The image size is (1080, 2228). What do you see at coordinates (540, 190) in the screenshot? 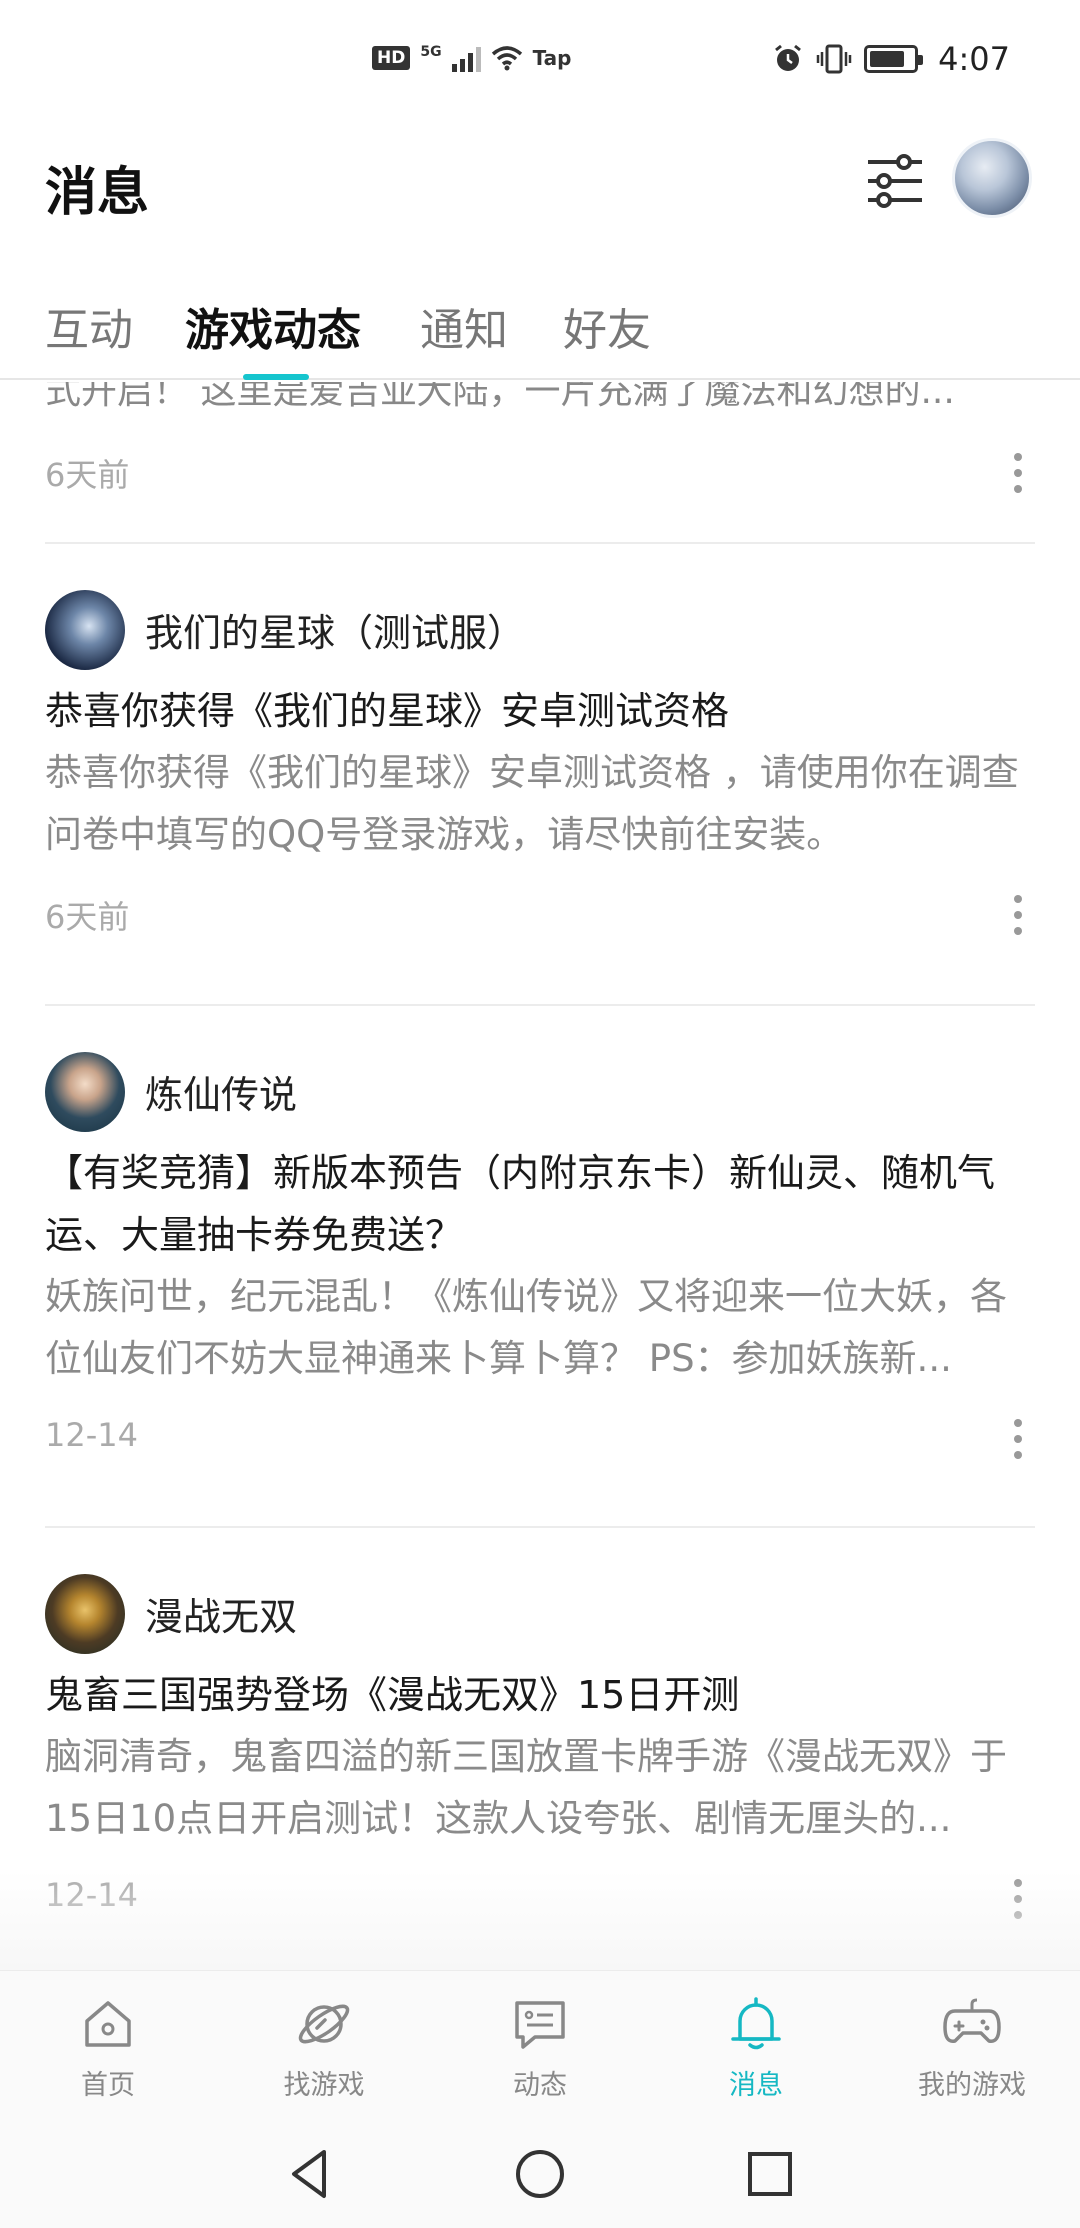
I see `header: 消息` at bounding box center [540, 190].